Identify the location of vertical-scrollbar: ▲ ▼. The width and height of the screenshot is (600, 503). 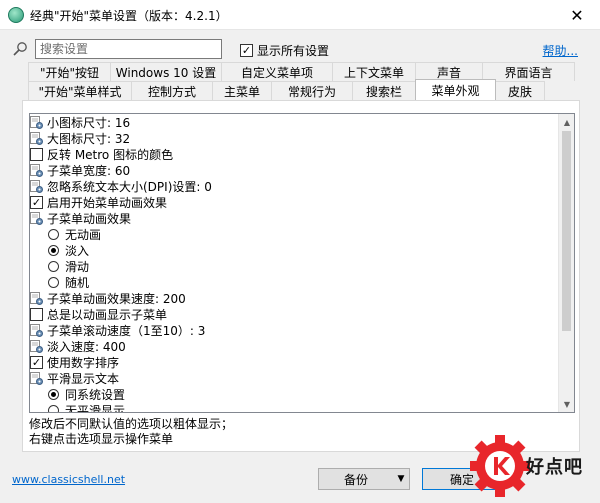
(566, 263).